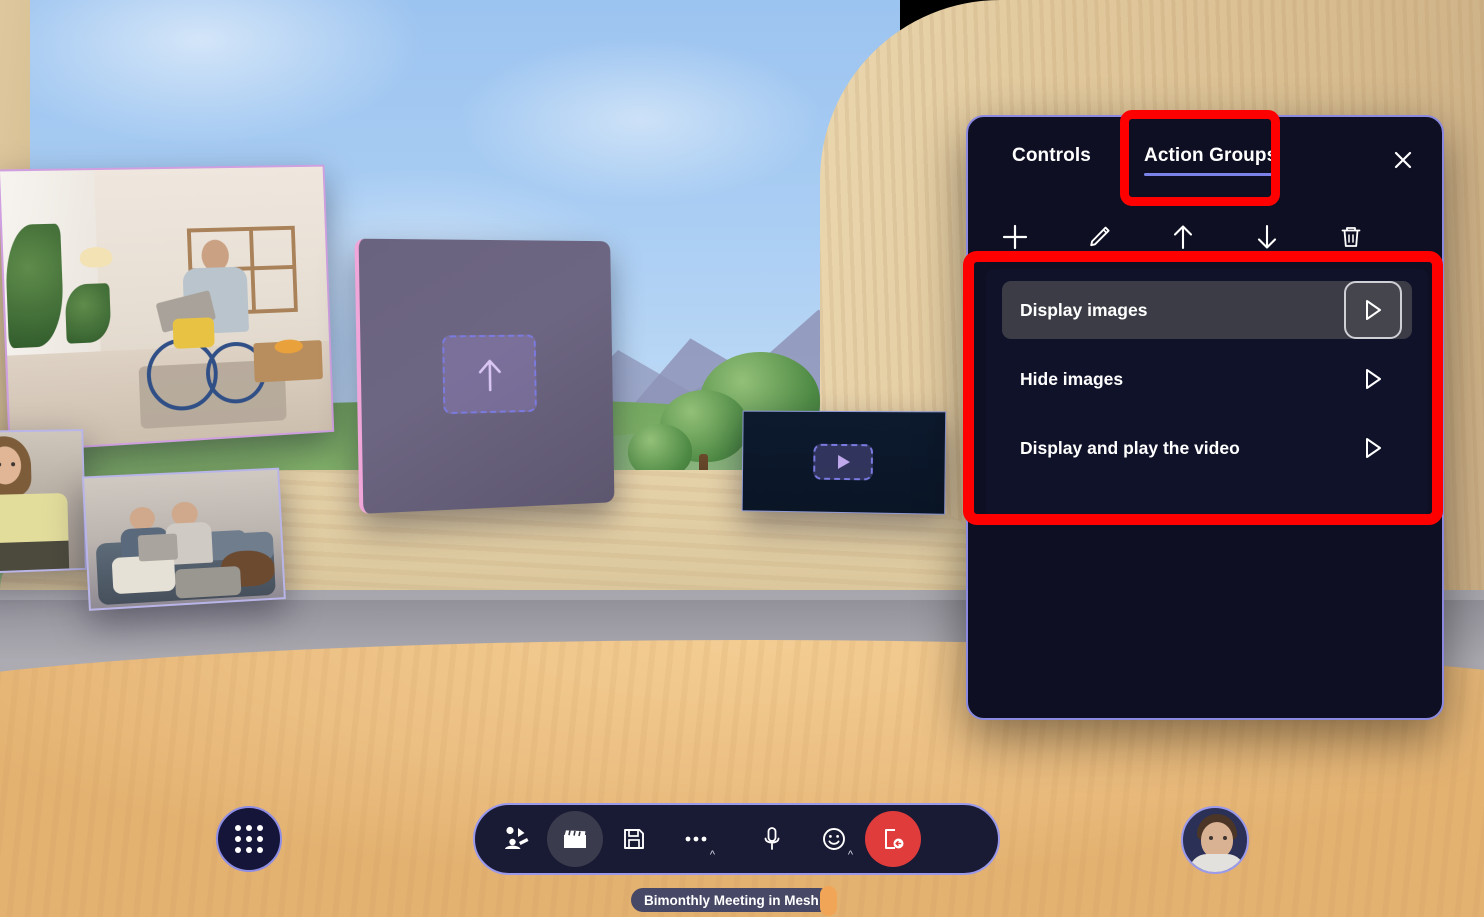 This screenshot has width=1484, height=917. I want to click on scene-panel-photo-wheelchair, so click(167, 308).